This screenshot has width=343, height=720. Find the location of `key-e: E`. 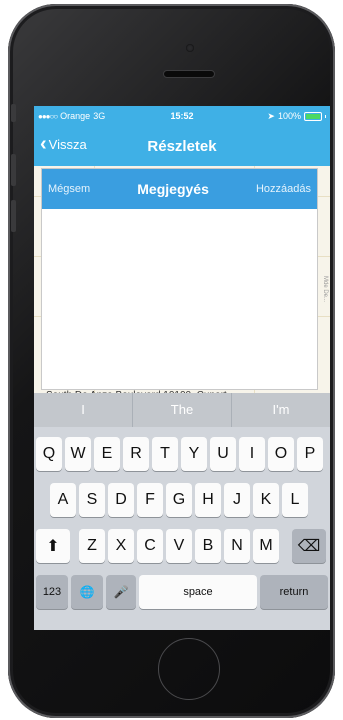

key-e: E is located at coordinates (107, 454).